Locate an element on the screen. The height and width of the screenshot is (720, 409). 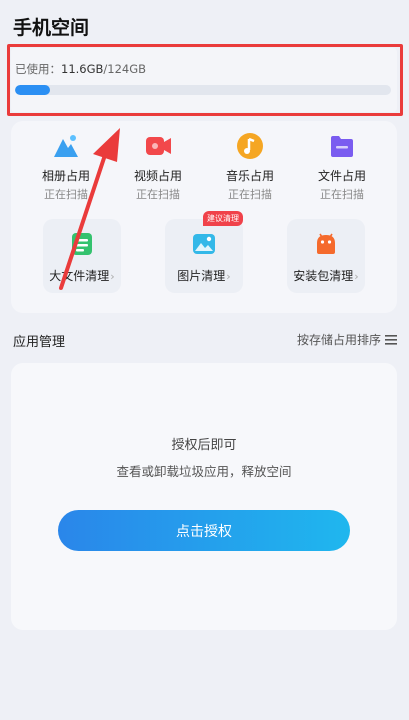
authorize-button: 点击授权 is located at coordinates (204, 530).